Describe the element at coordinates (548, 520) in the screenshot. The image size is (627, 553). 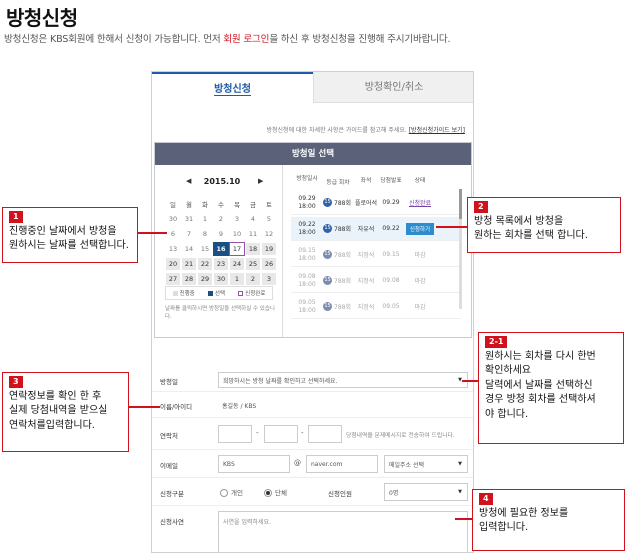
I see `callout-4: 4 방청에 필요한 정보를 입력합니다.` at that location.